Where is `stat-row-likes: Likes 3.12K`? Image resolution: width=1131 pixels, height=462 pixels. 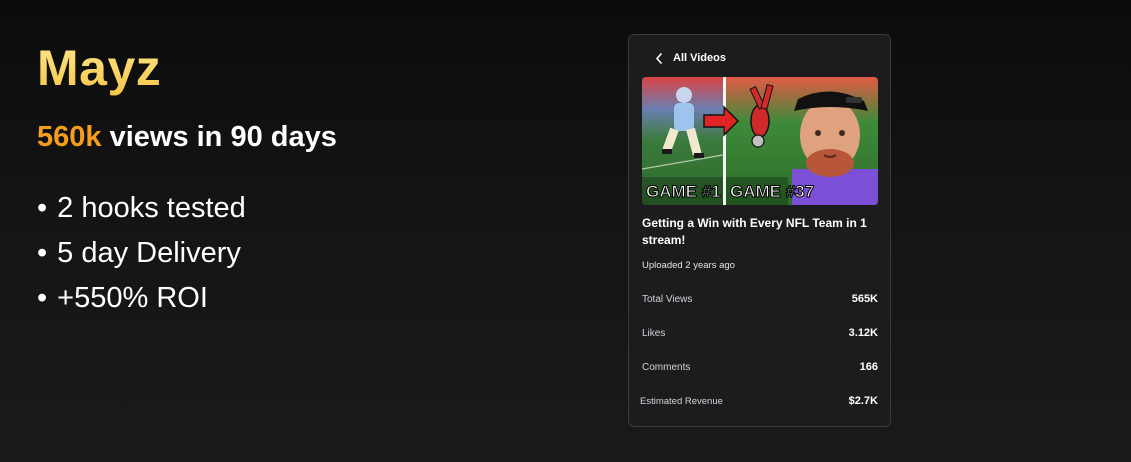
stat-row-likes: Likes 3.12K is located at coordinates (760, 333).